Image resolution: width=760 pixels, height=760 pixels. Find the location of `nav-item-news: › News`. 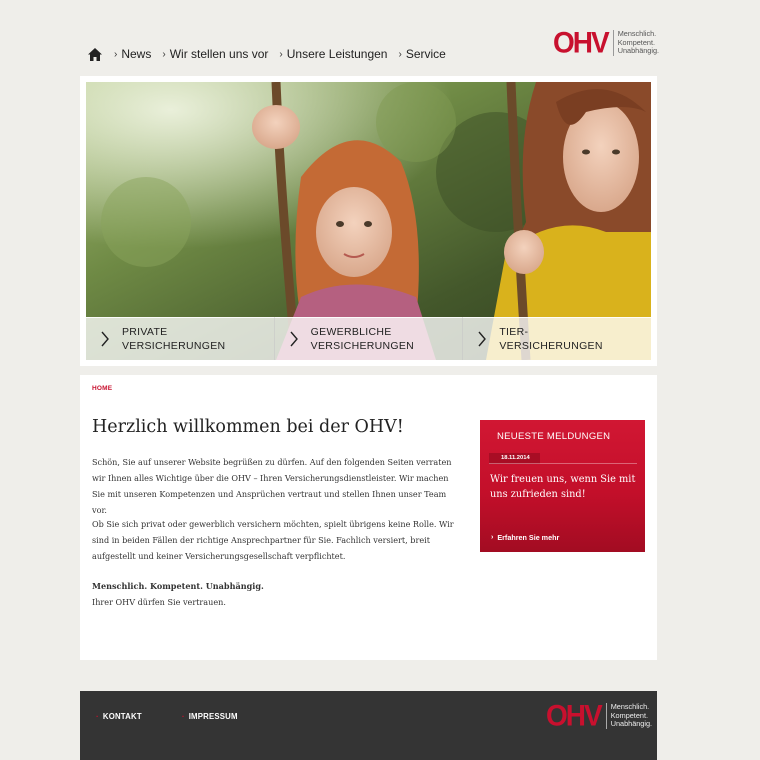

nav-item-news: › News is located at coordinates (132, 54).